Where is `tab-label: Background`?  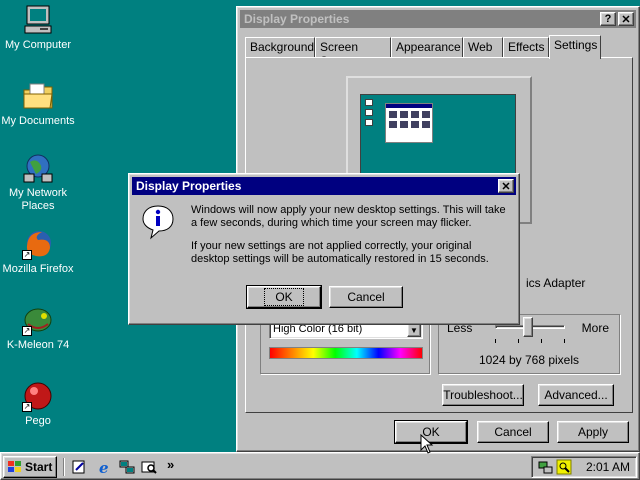 tab-label: Background is located at coordinates (282, 47).